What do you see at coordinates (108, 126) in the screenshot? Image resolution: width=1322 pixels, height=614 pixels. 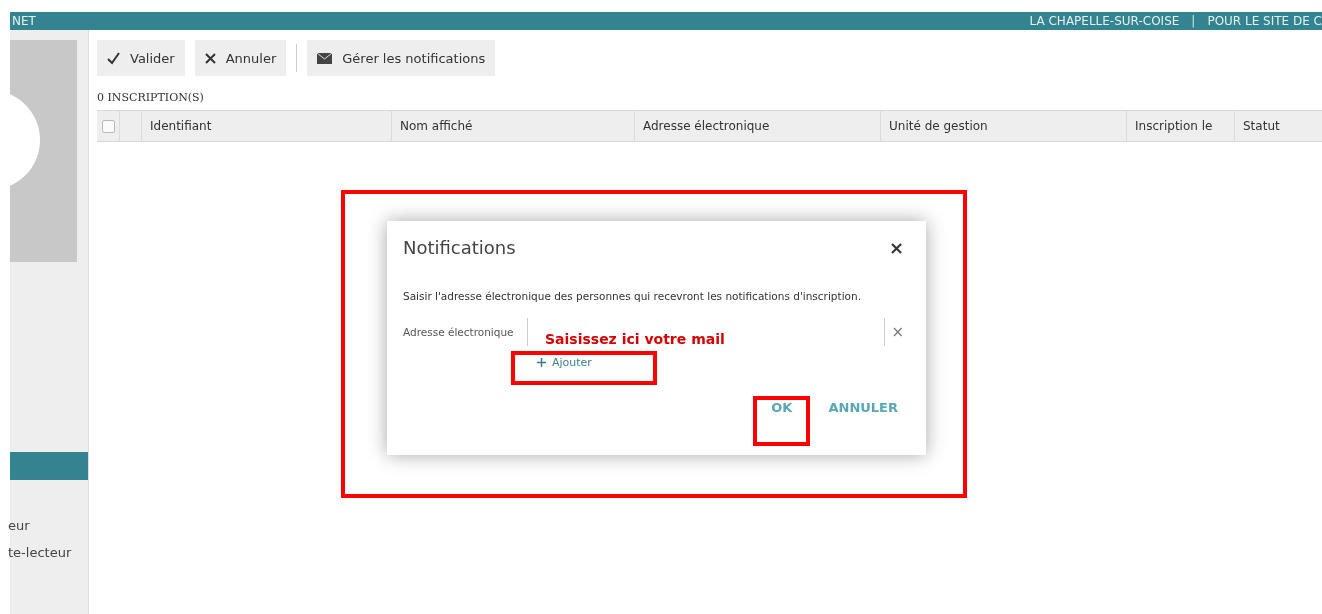 I see `select-all-checkbox` at bounding box center [108, 126].